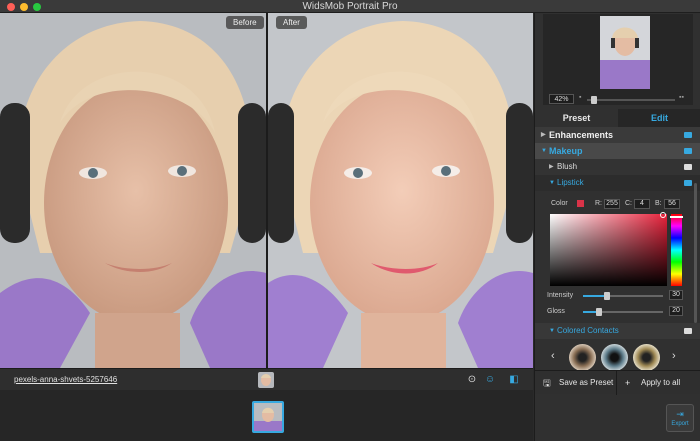 The height and width of the screenshot is (441, 700). Describe the element at coordinates (676, 217) in the screenshot. I see `hue-marker` at that location.